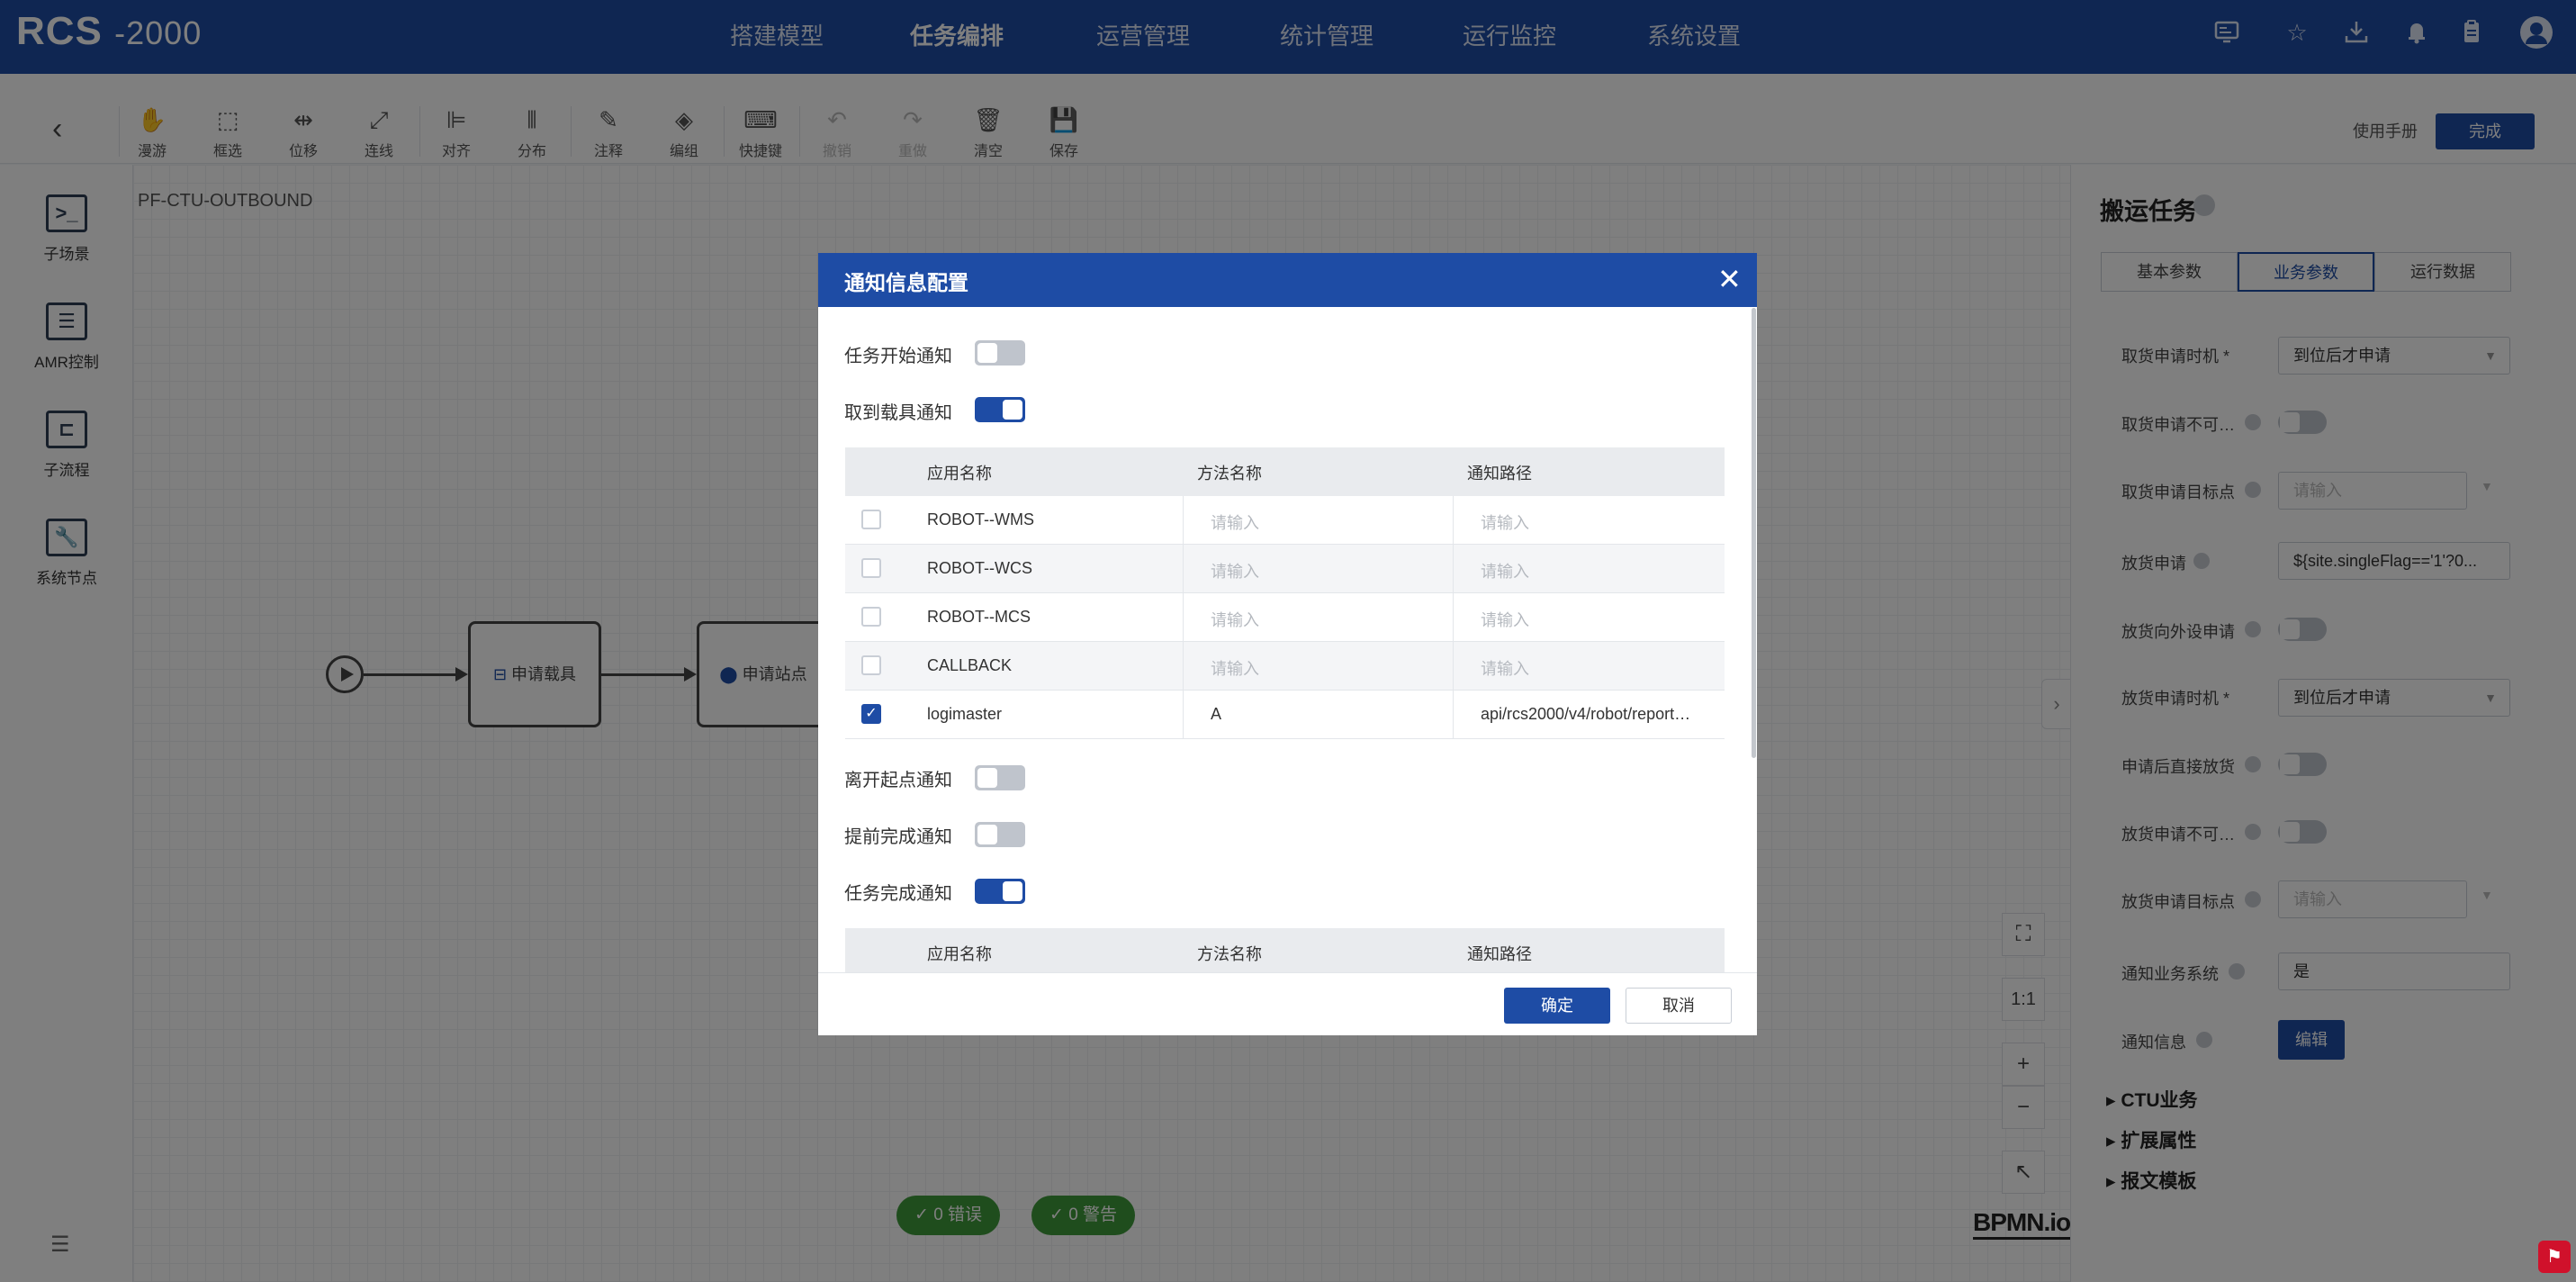  I want to click on carrier-pickup-notify-switch, so click(1000, 409).